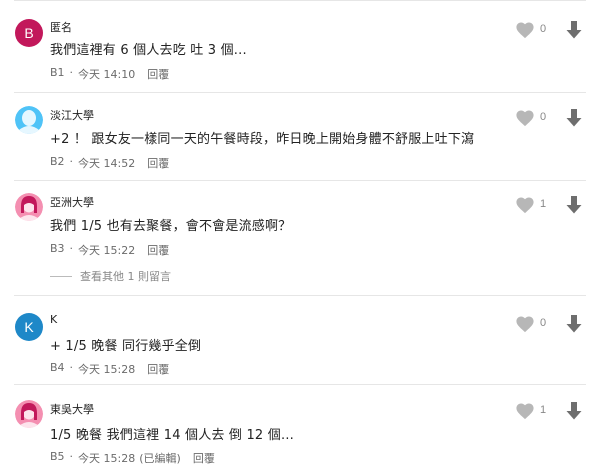 This screenshot has height=475, width=600. What do you see at coordinates (107, 74) in the screenshot?
I see `timestamp: 今天 14:10` at bounding box center [107, 74].